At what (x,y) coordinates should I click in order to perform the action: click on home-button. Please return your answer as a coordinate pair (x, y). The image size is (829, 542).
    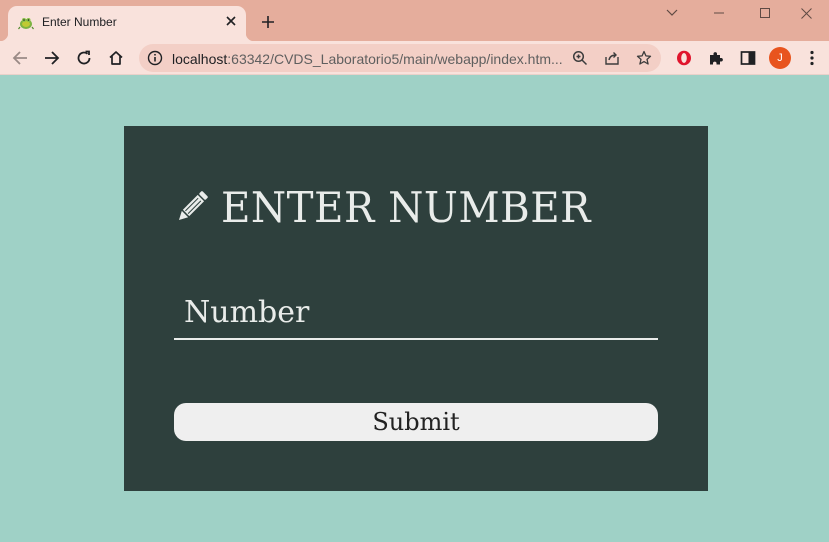
    Looking at the image, I should click on (116, 58).